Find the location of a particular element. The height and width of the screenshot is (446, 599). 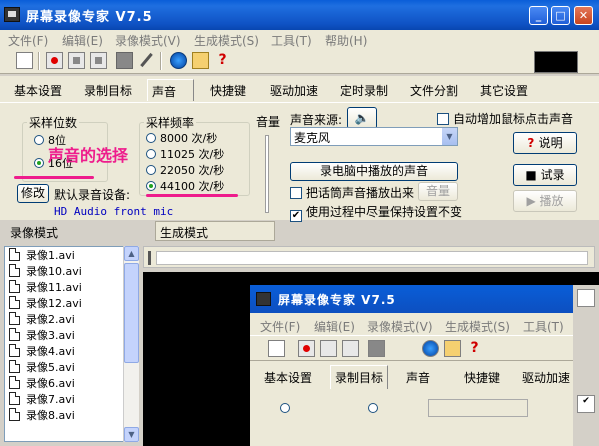

inner-menu-file: 文件(F) is located at coordinates (280, 327).